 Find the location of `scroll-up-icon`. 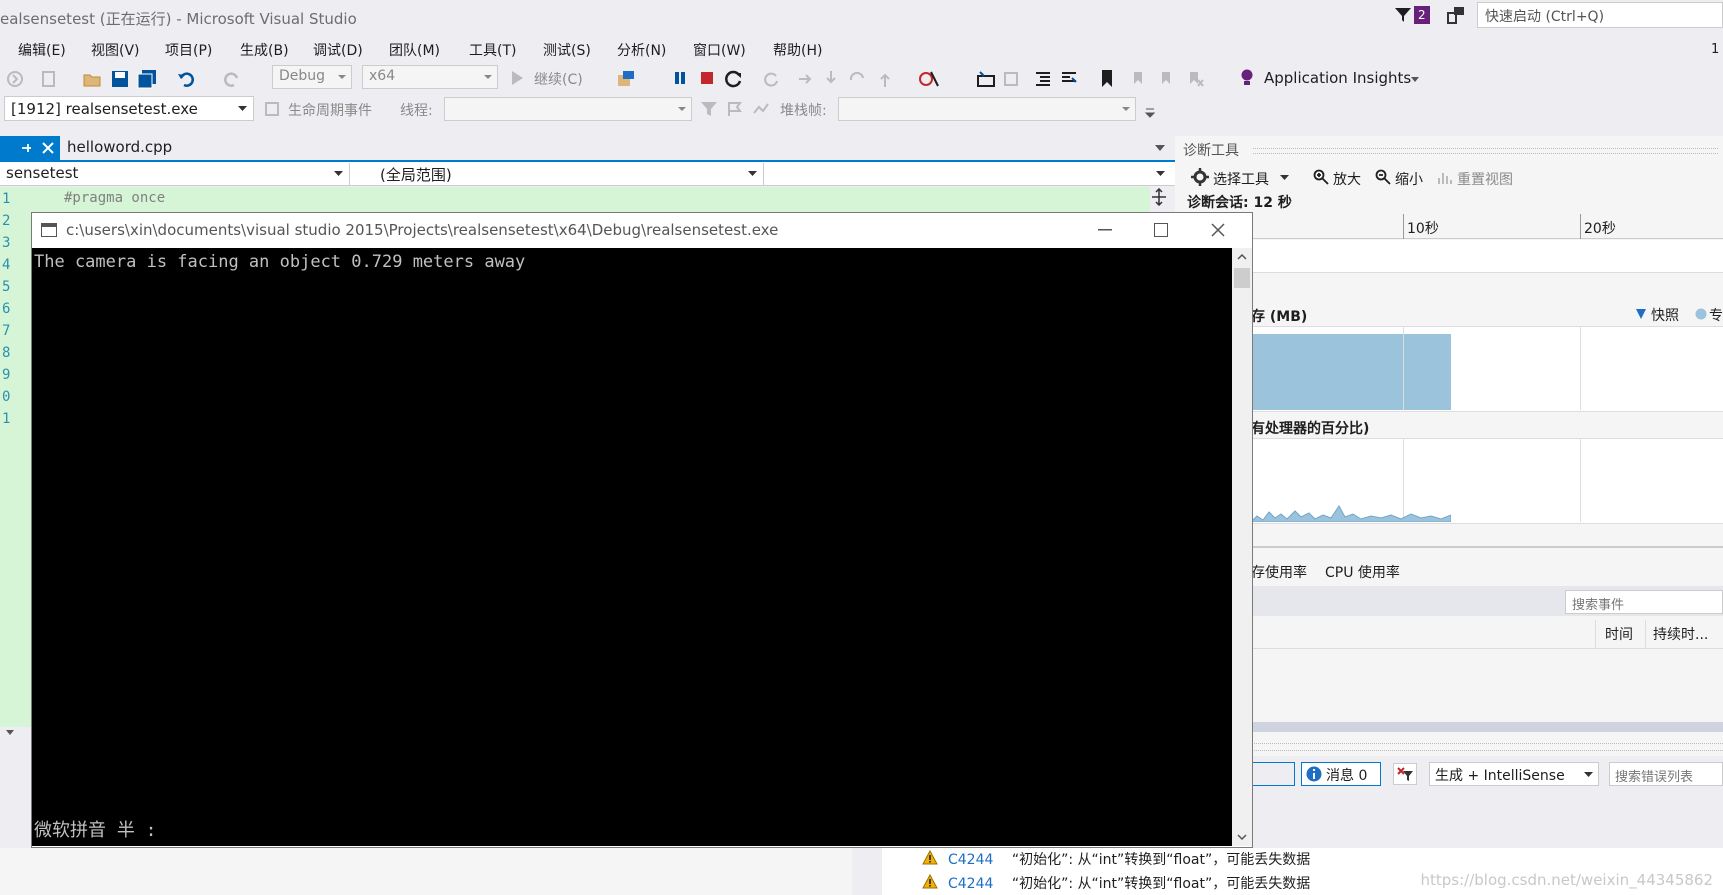

scroll-up-icon is located at coordinates (1242, 257).